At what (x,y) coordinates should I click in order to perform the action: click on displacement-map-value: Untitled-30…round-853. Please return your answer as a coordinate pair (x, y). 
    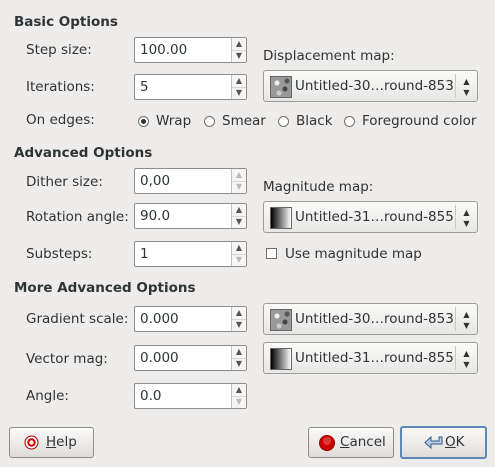
    Looking at the image, I should click on (374, 86).